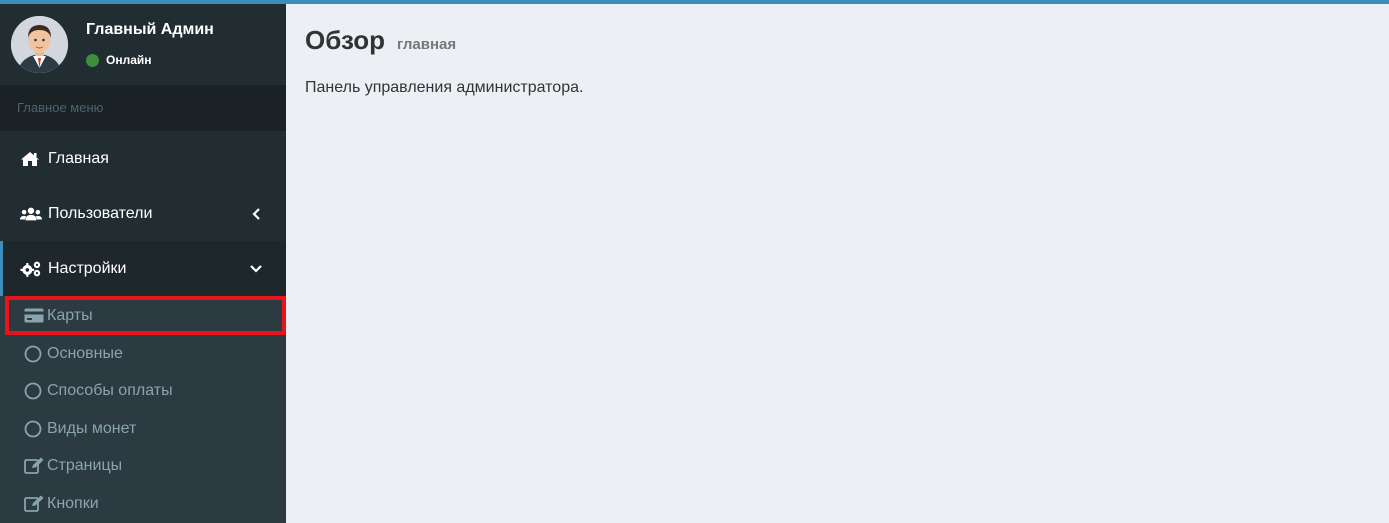 This screenshot has height=523, width=1389. What do you see at coordinates (31, 214) in the screenshot?
I see `users-icon` at bounding box center [31, 214].